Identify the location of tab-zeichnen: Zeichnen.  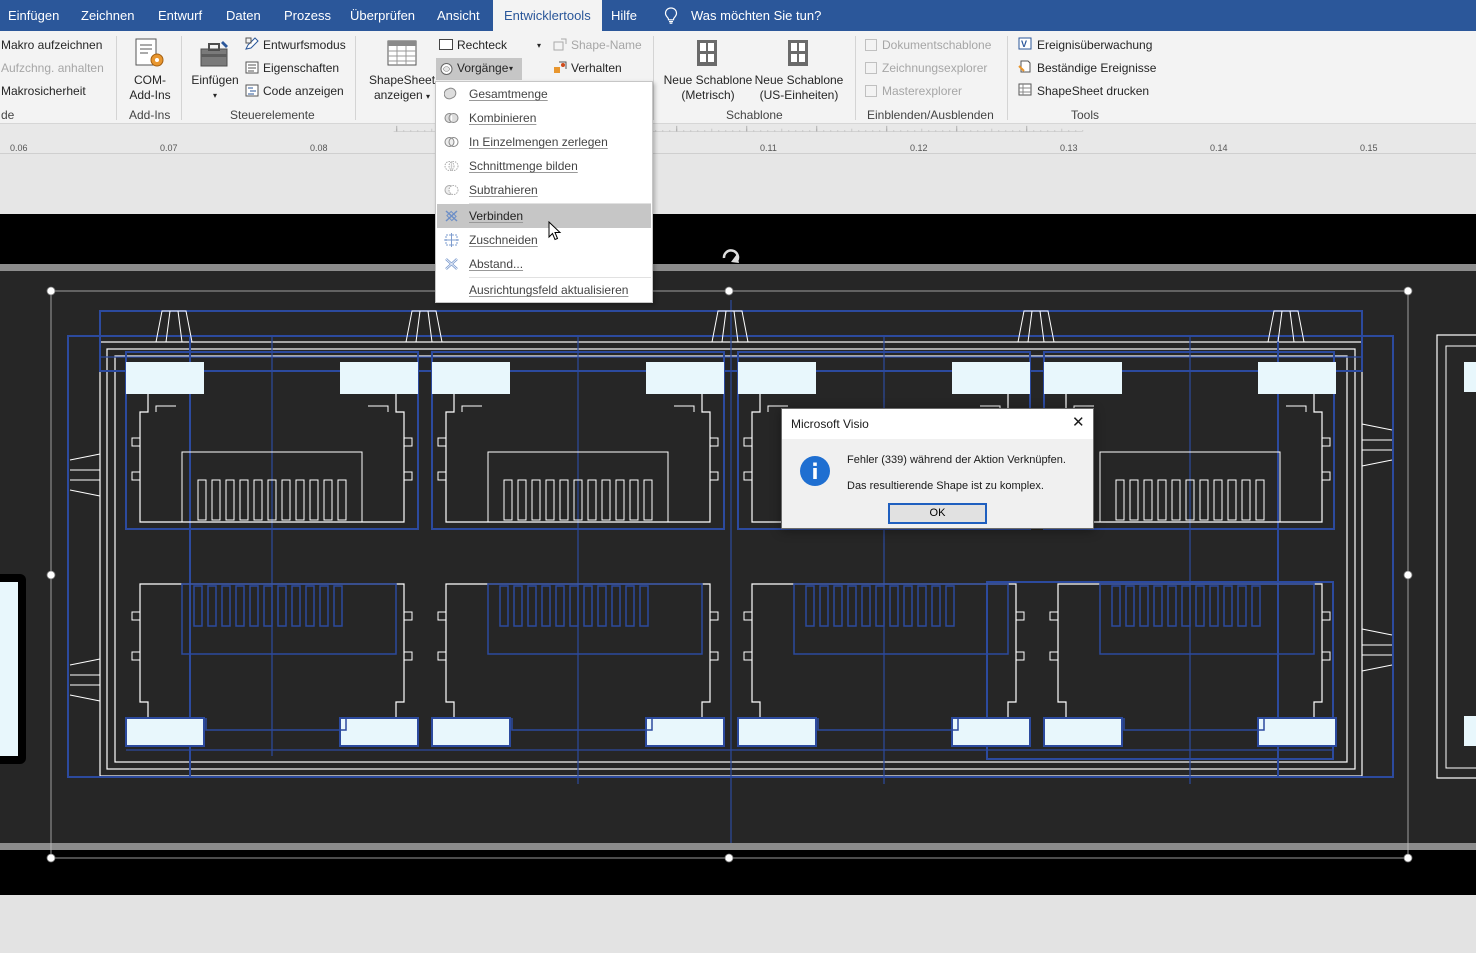
(107, 15).